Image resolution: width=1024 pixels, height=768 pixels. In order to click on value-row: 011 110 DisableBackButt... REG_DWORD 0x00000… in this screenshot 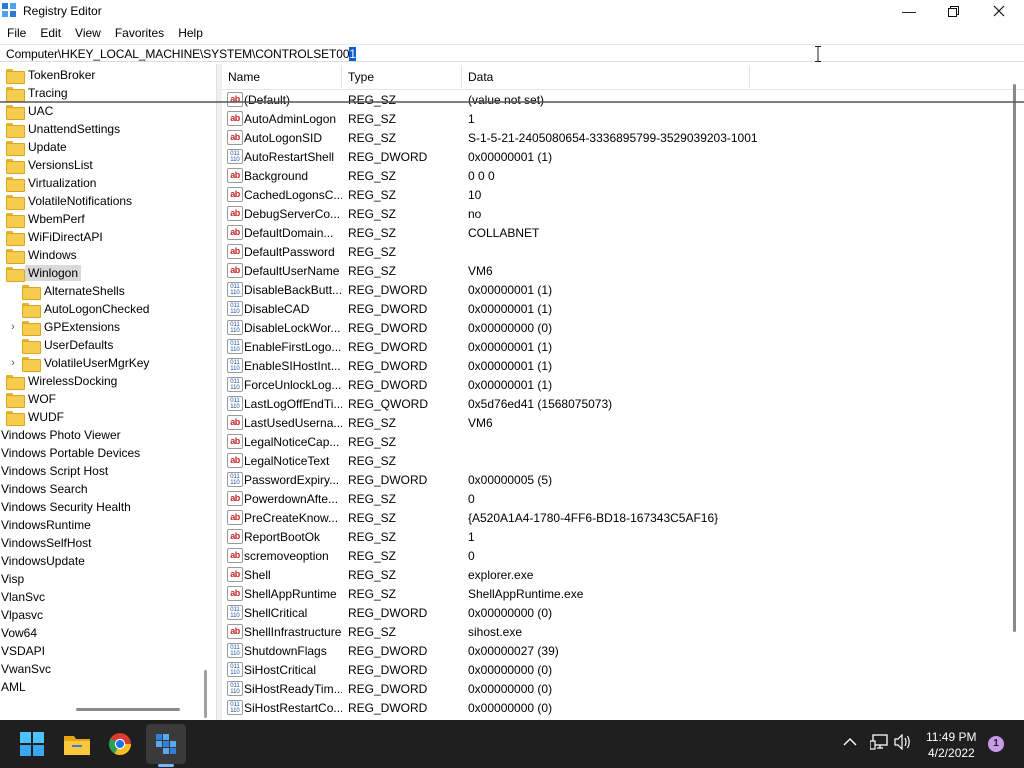, I will do `click(617, 289)`.